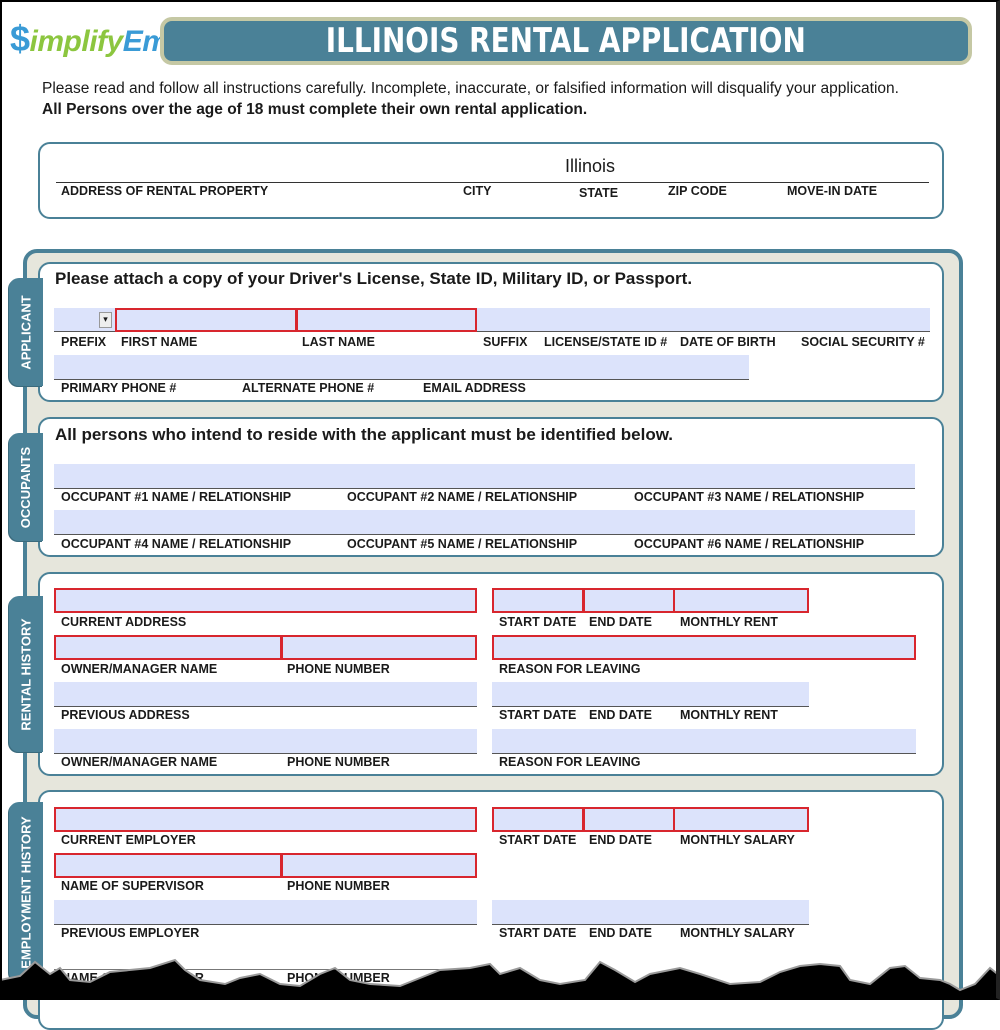  What do you see at coordinates (265, 819) in the screenshot?
I see `current-employer-input` at bounding box center [265, 819].